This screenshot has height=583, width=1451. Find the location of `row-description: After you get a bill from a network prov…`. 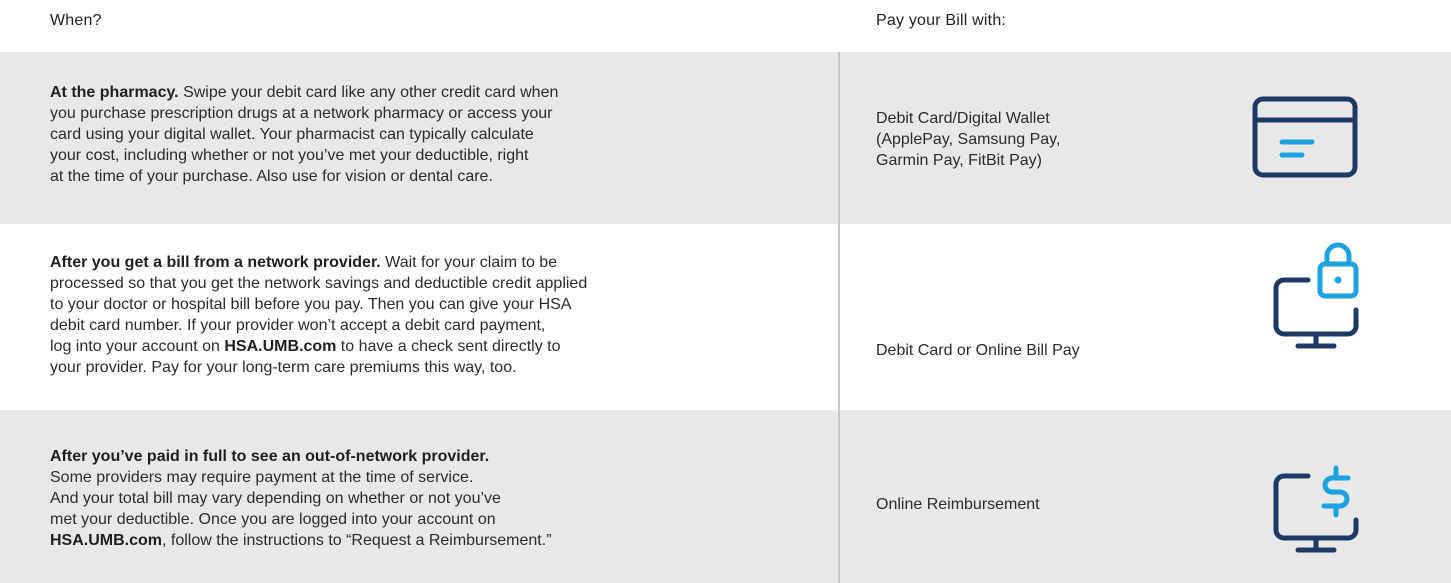

row-description: After you get a bill from a network prov… is located at coordinates (420, 315).